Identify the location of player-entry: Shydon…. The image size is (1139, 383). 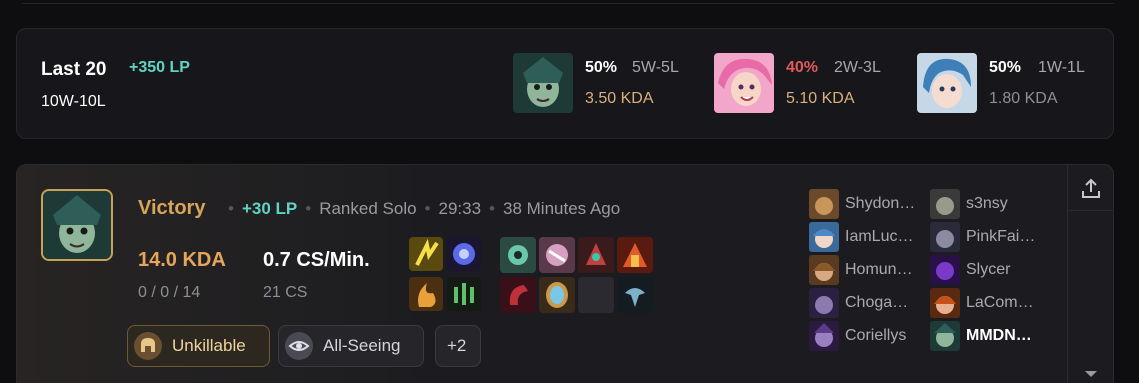
(869, 204).